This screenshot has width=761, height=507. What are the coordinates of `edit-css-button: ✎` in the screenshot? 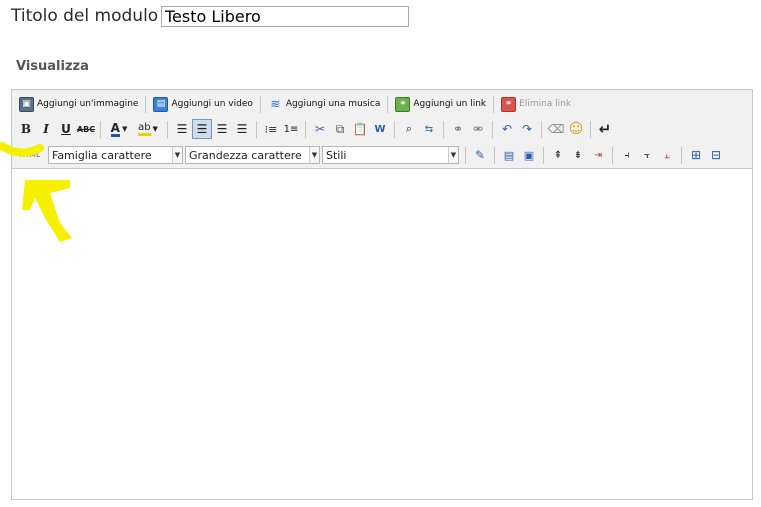 It's located at (480, 155).